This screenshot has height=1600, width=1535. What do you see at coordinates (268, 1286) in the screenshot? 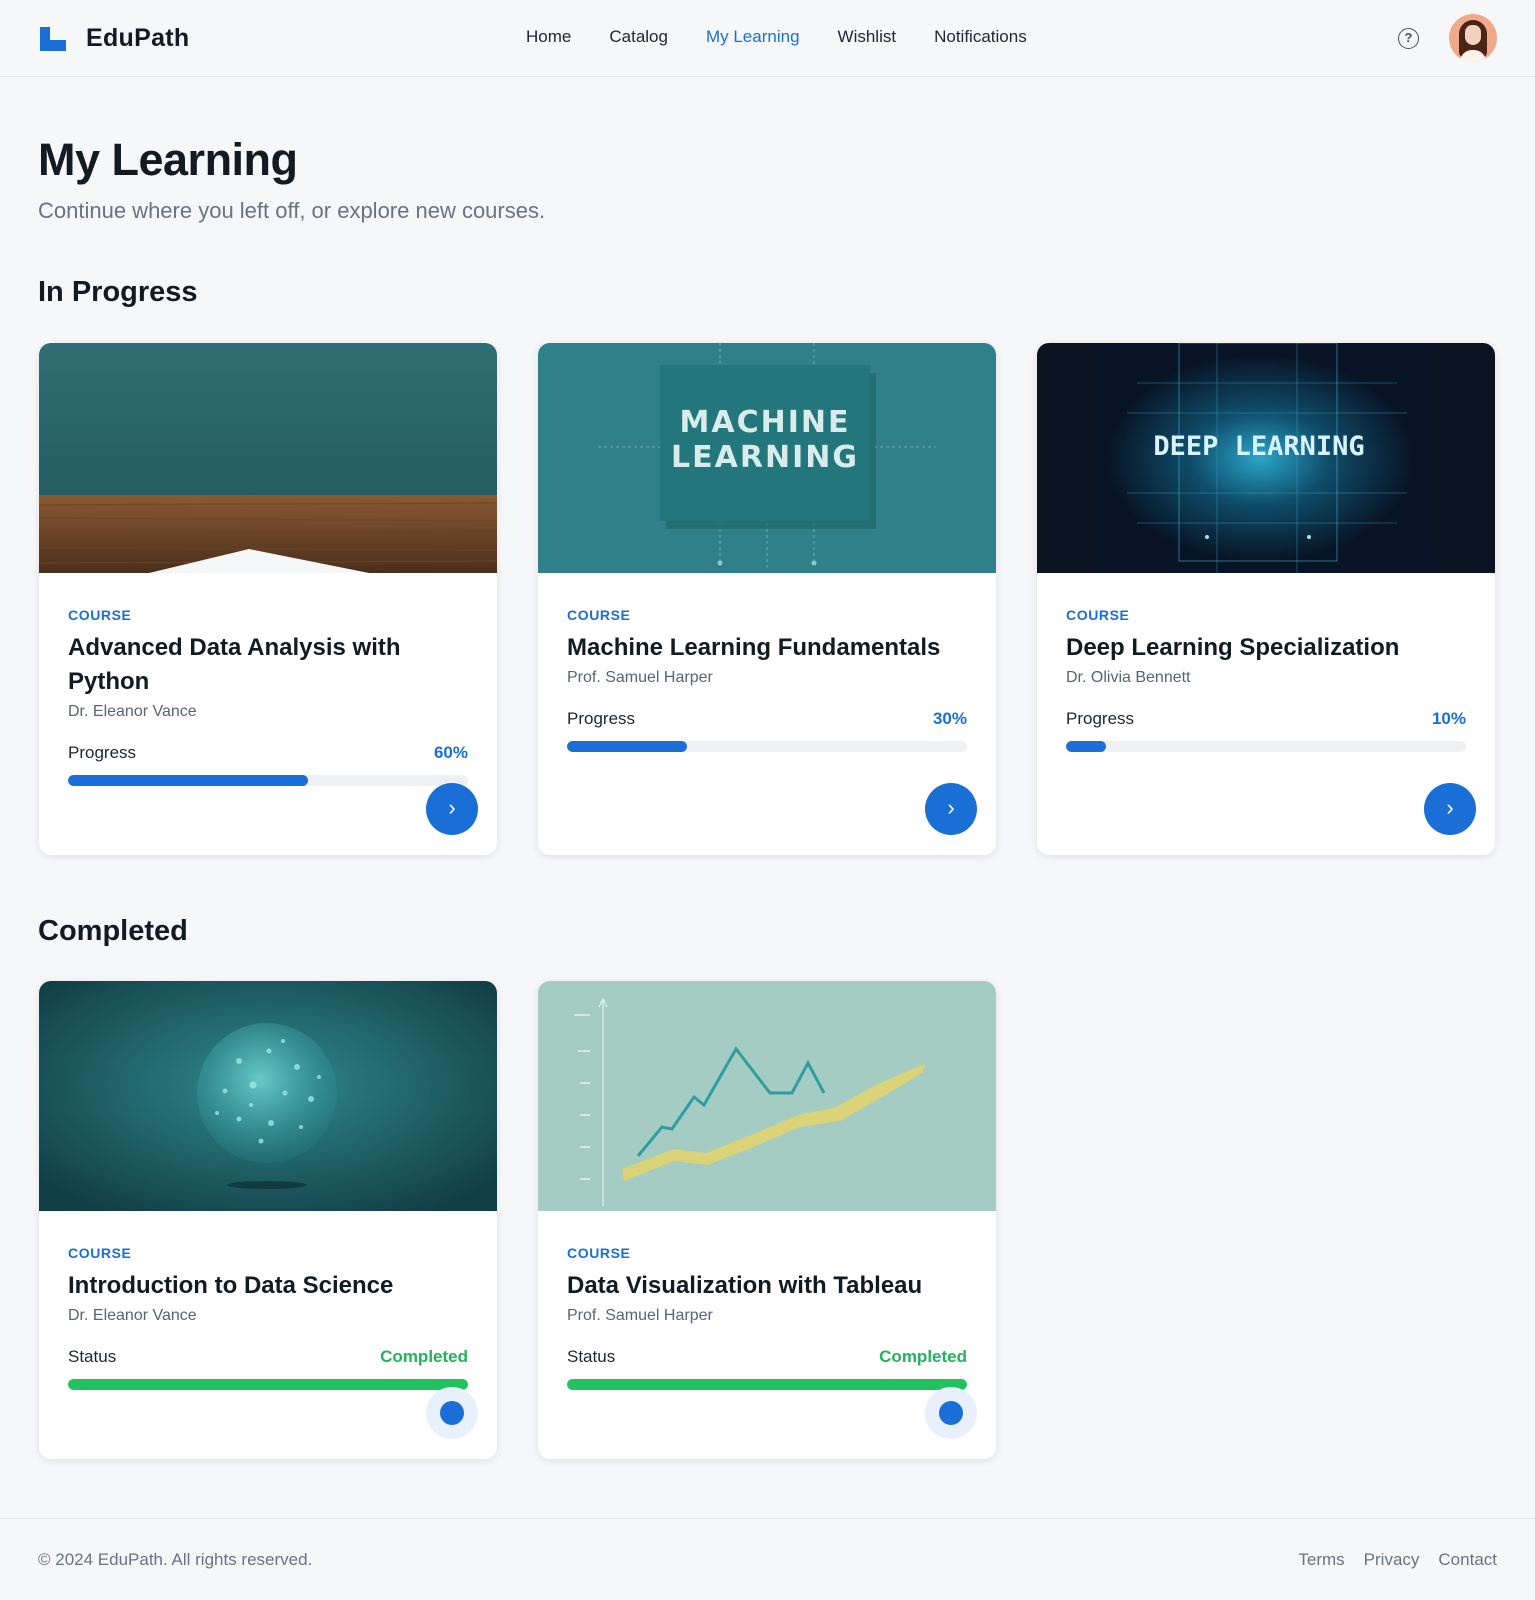
I see `course-title: Introduction to Data Science` at bounding box center [268, 1286].